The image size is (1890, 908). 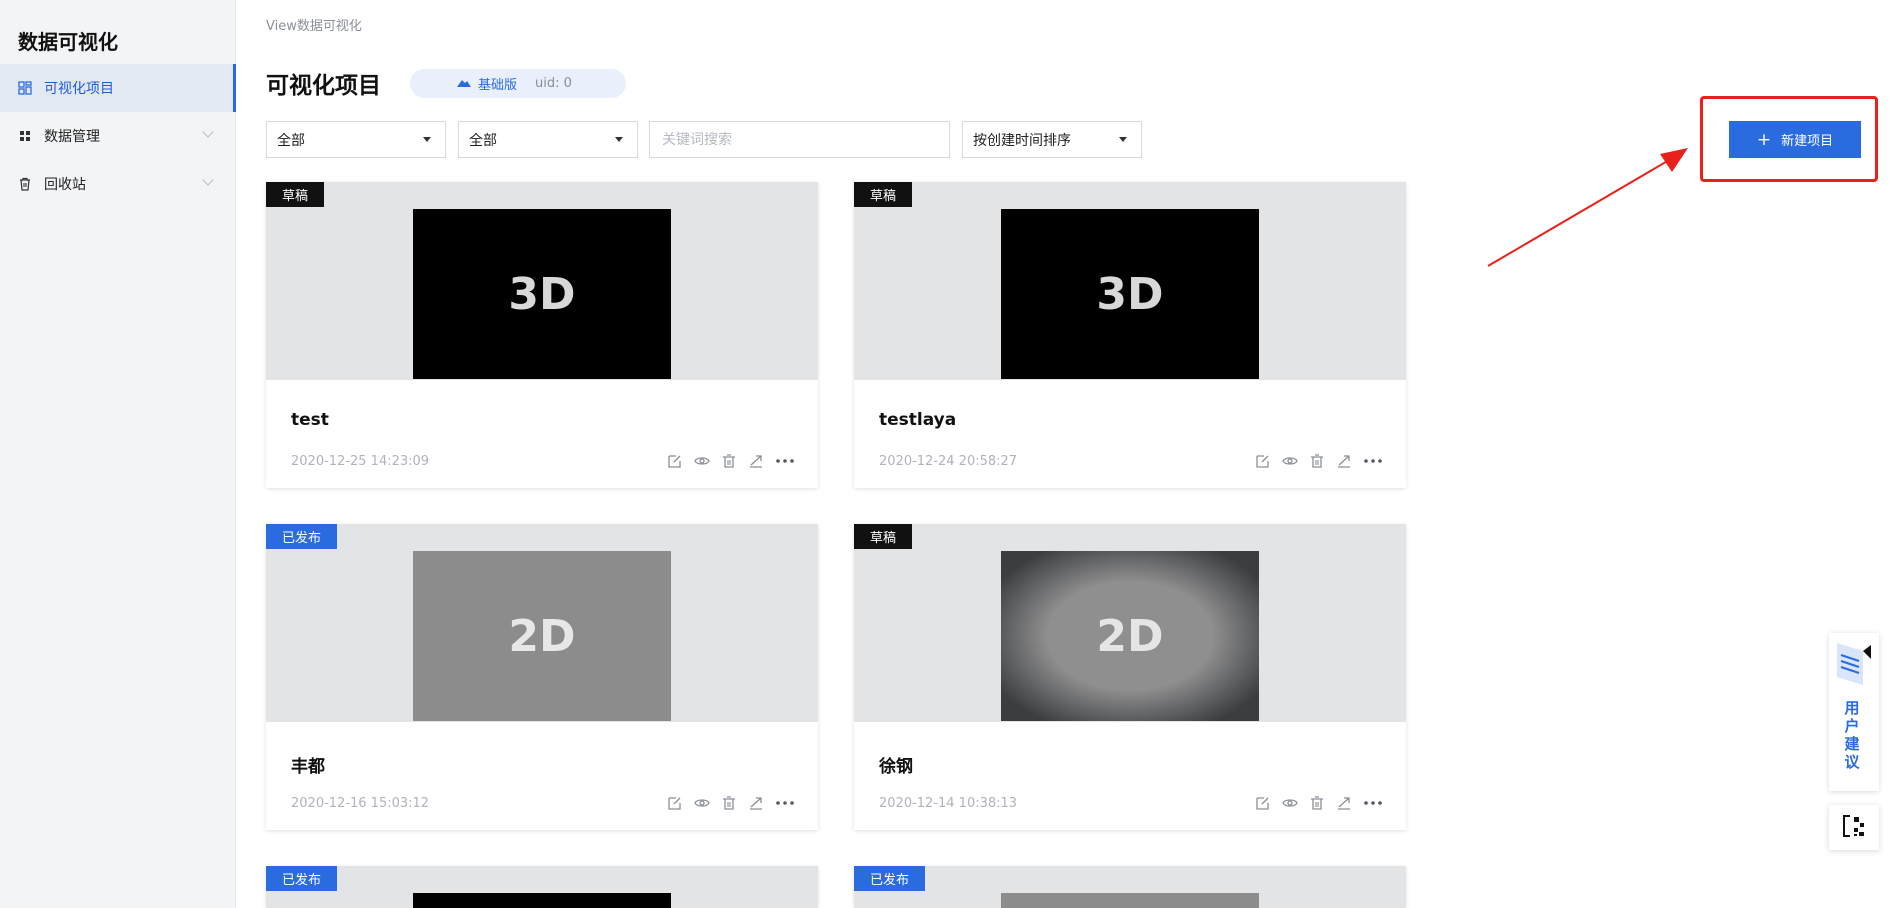 I want to click on filter-select-2: 全部, so click(x=548, y=139).